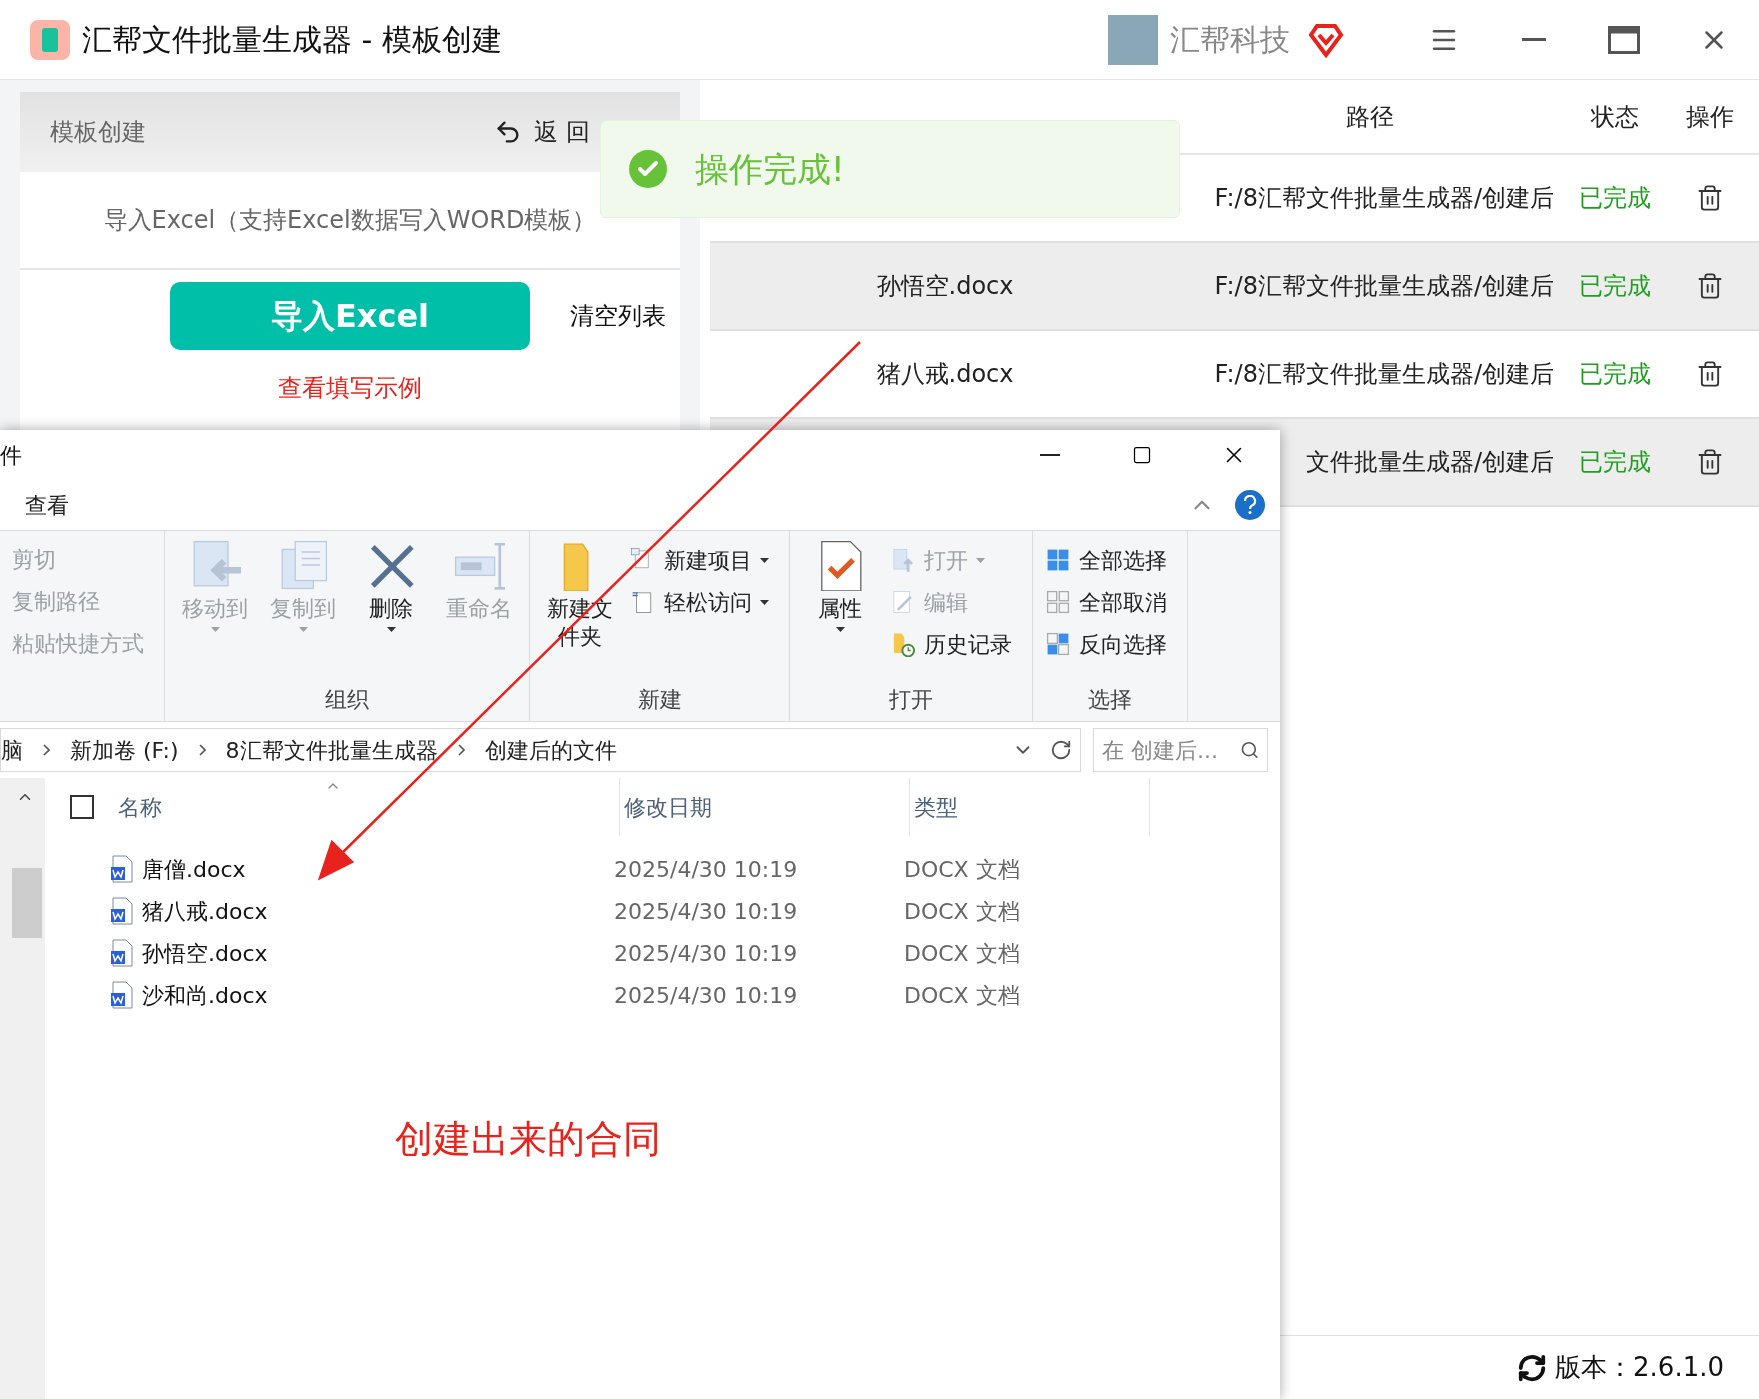  Describe the element at coordinates (1370, 117) in the screenshot. I see `column-header: 路径` at that location.